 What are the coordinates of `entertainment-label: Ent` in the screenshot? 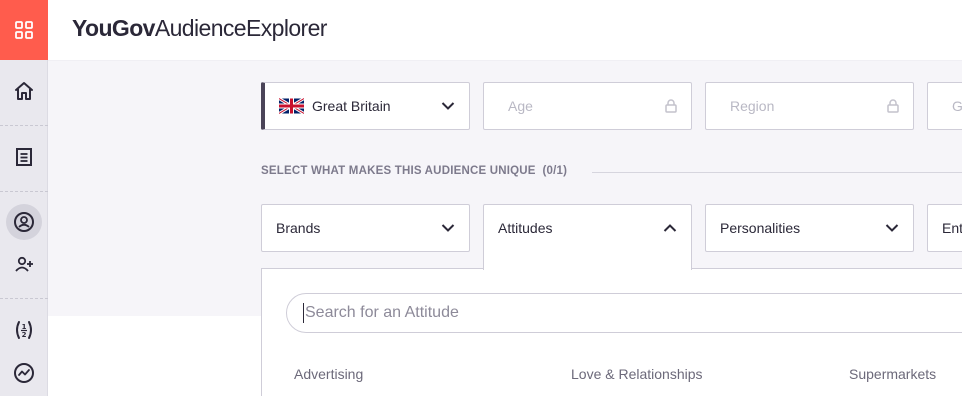 It's located at (952, 228).